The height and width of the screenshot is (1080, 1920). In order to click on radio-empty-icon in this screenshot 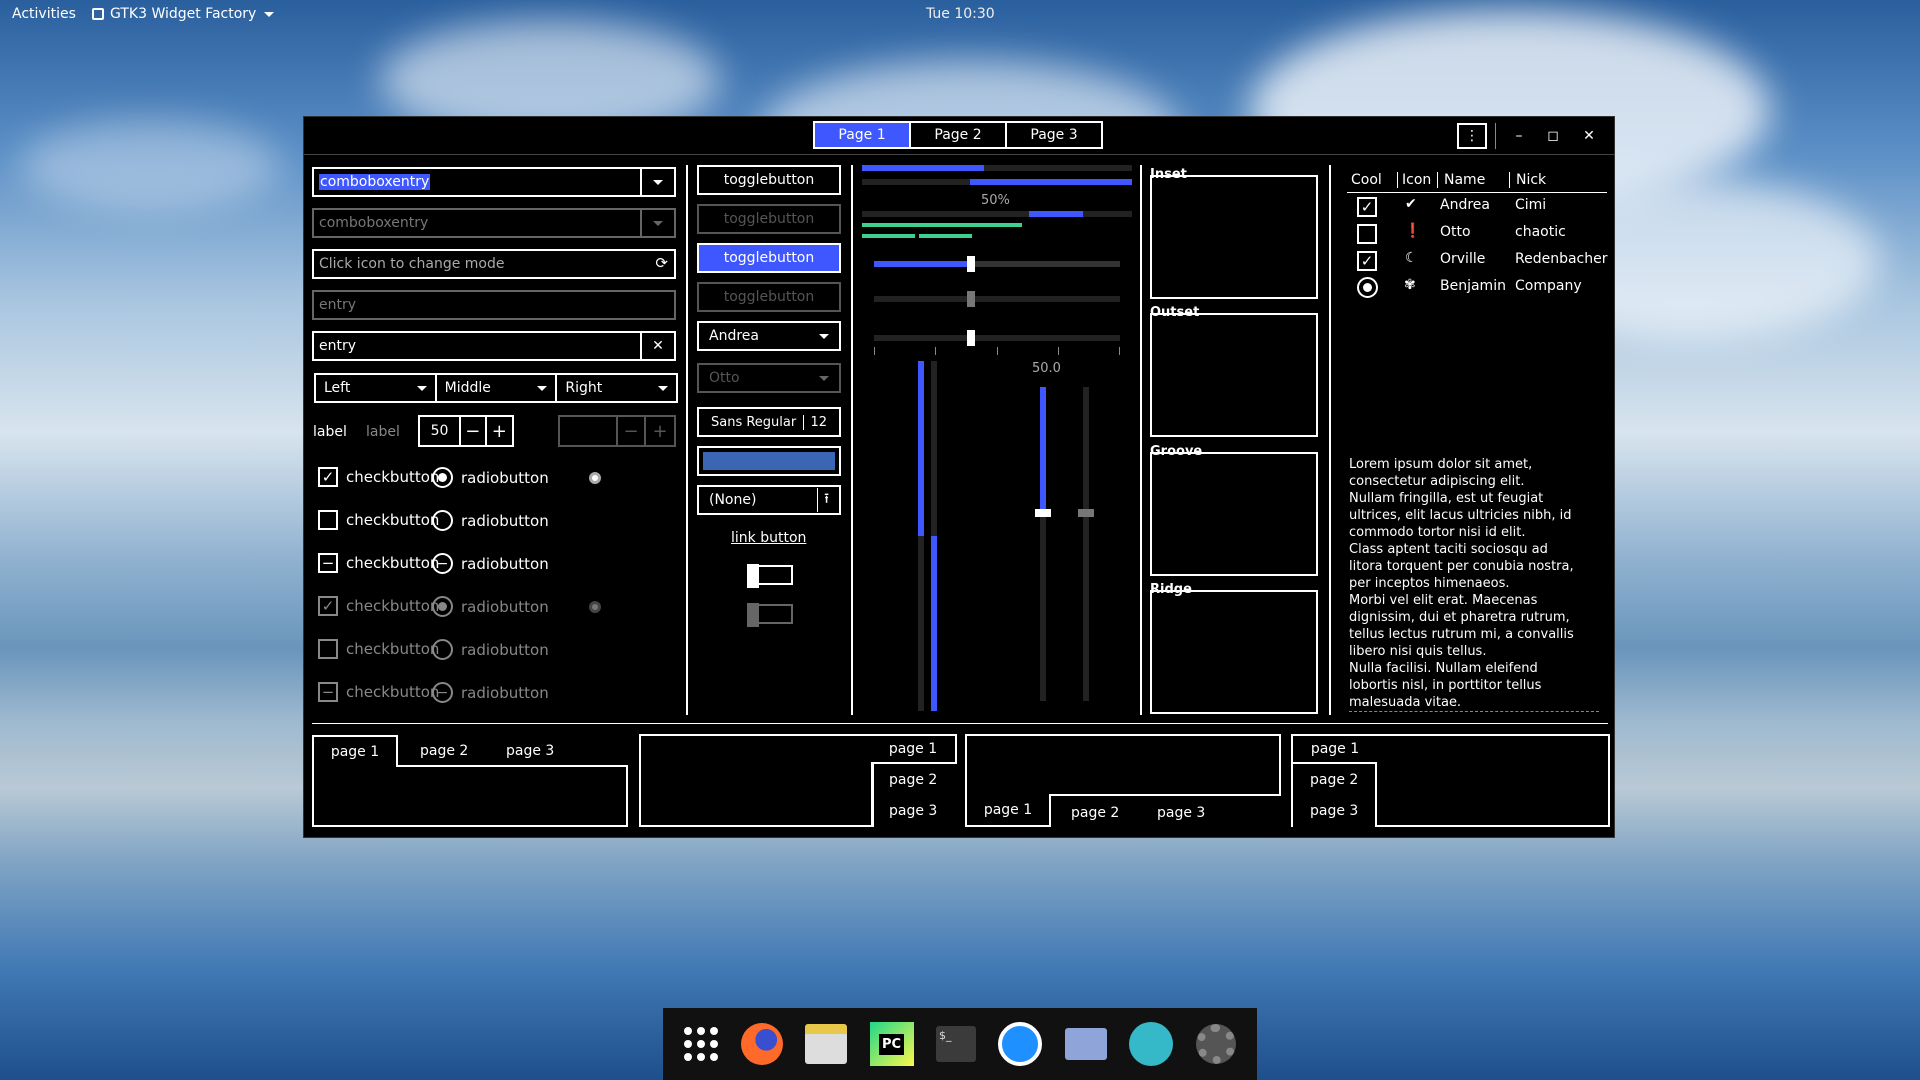, I will do `click(442, 520)`.